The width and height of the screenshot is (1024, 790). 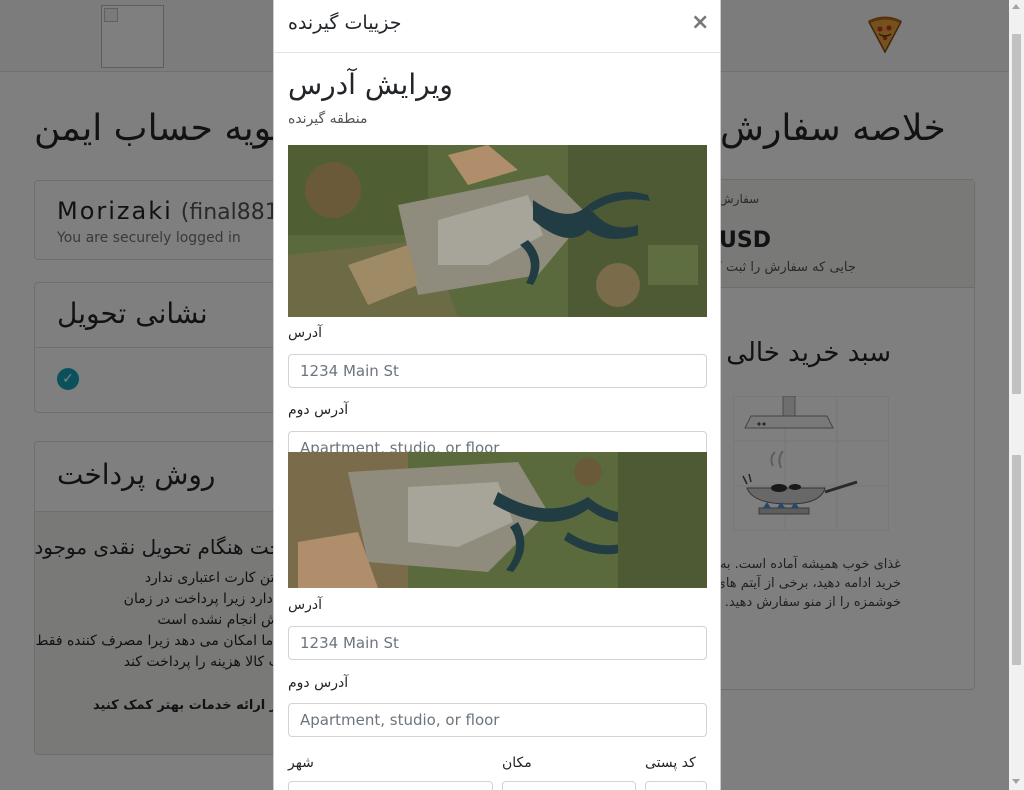 I want to click on address2-label: آدرس دوم, so click(x=318, y=410).